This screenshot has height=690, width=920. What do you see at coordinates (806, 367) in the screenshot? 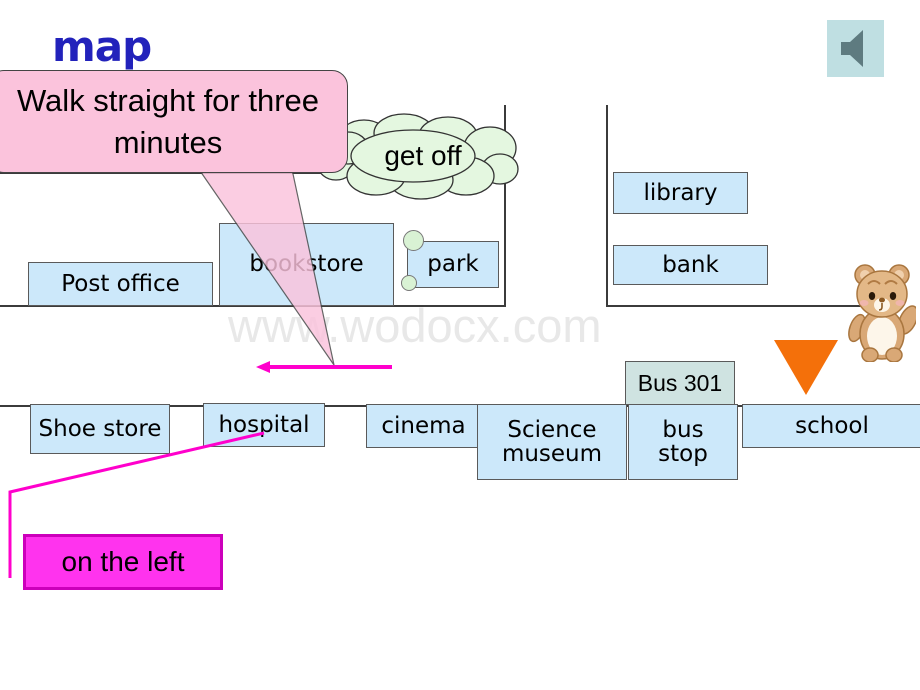
I see `location-marker-triangle` at bounding box center [806, 367].